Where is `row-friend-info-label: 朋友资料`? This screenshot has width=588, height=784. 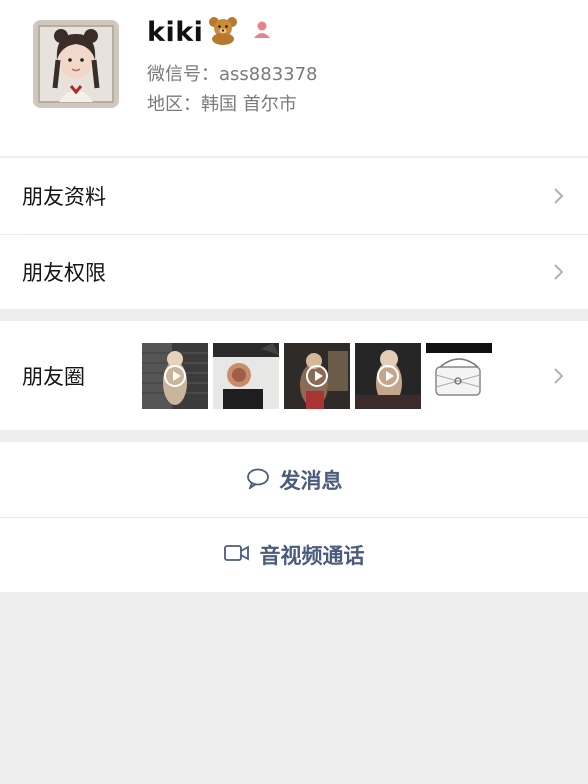
row-friend-info-label: 朋友资料 is located at coordinates (64, 197).